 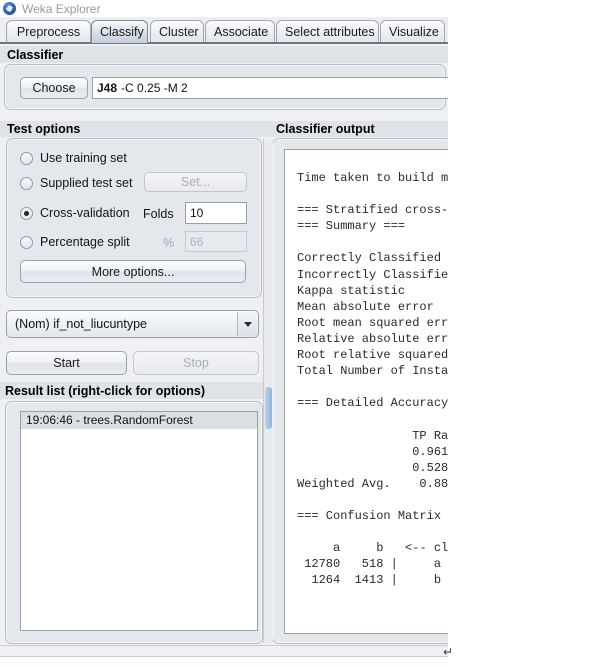 I want to click on resize-grip-icon: ↵, so click(x=449, y=652).